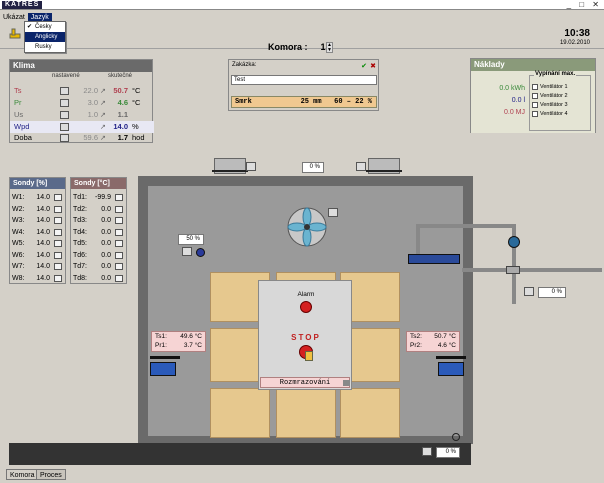 This screenshot has width=604, height=483. What do you see at coordinates (39, 220) in the screenshot?
I see `sonda-row: W3: 14.0` at bounding box center [39, 220].